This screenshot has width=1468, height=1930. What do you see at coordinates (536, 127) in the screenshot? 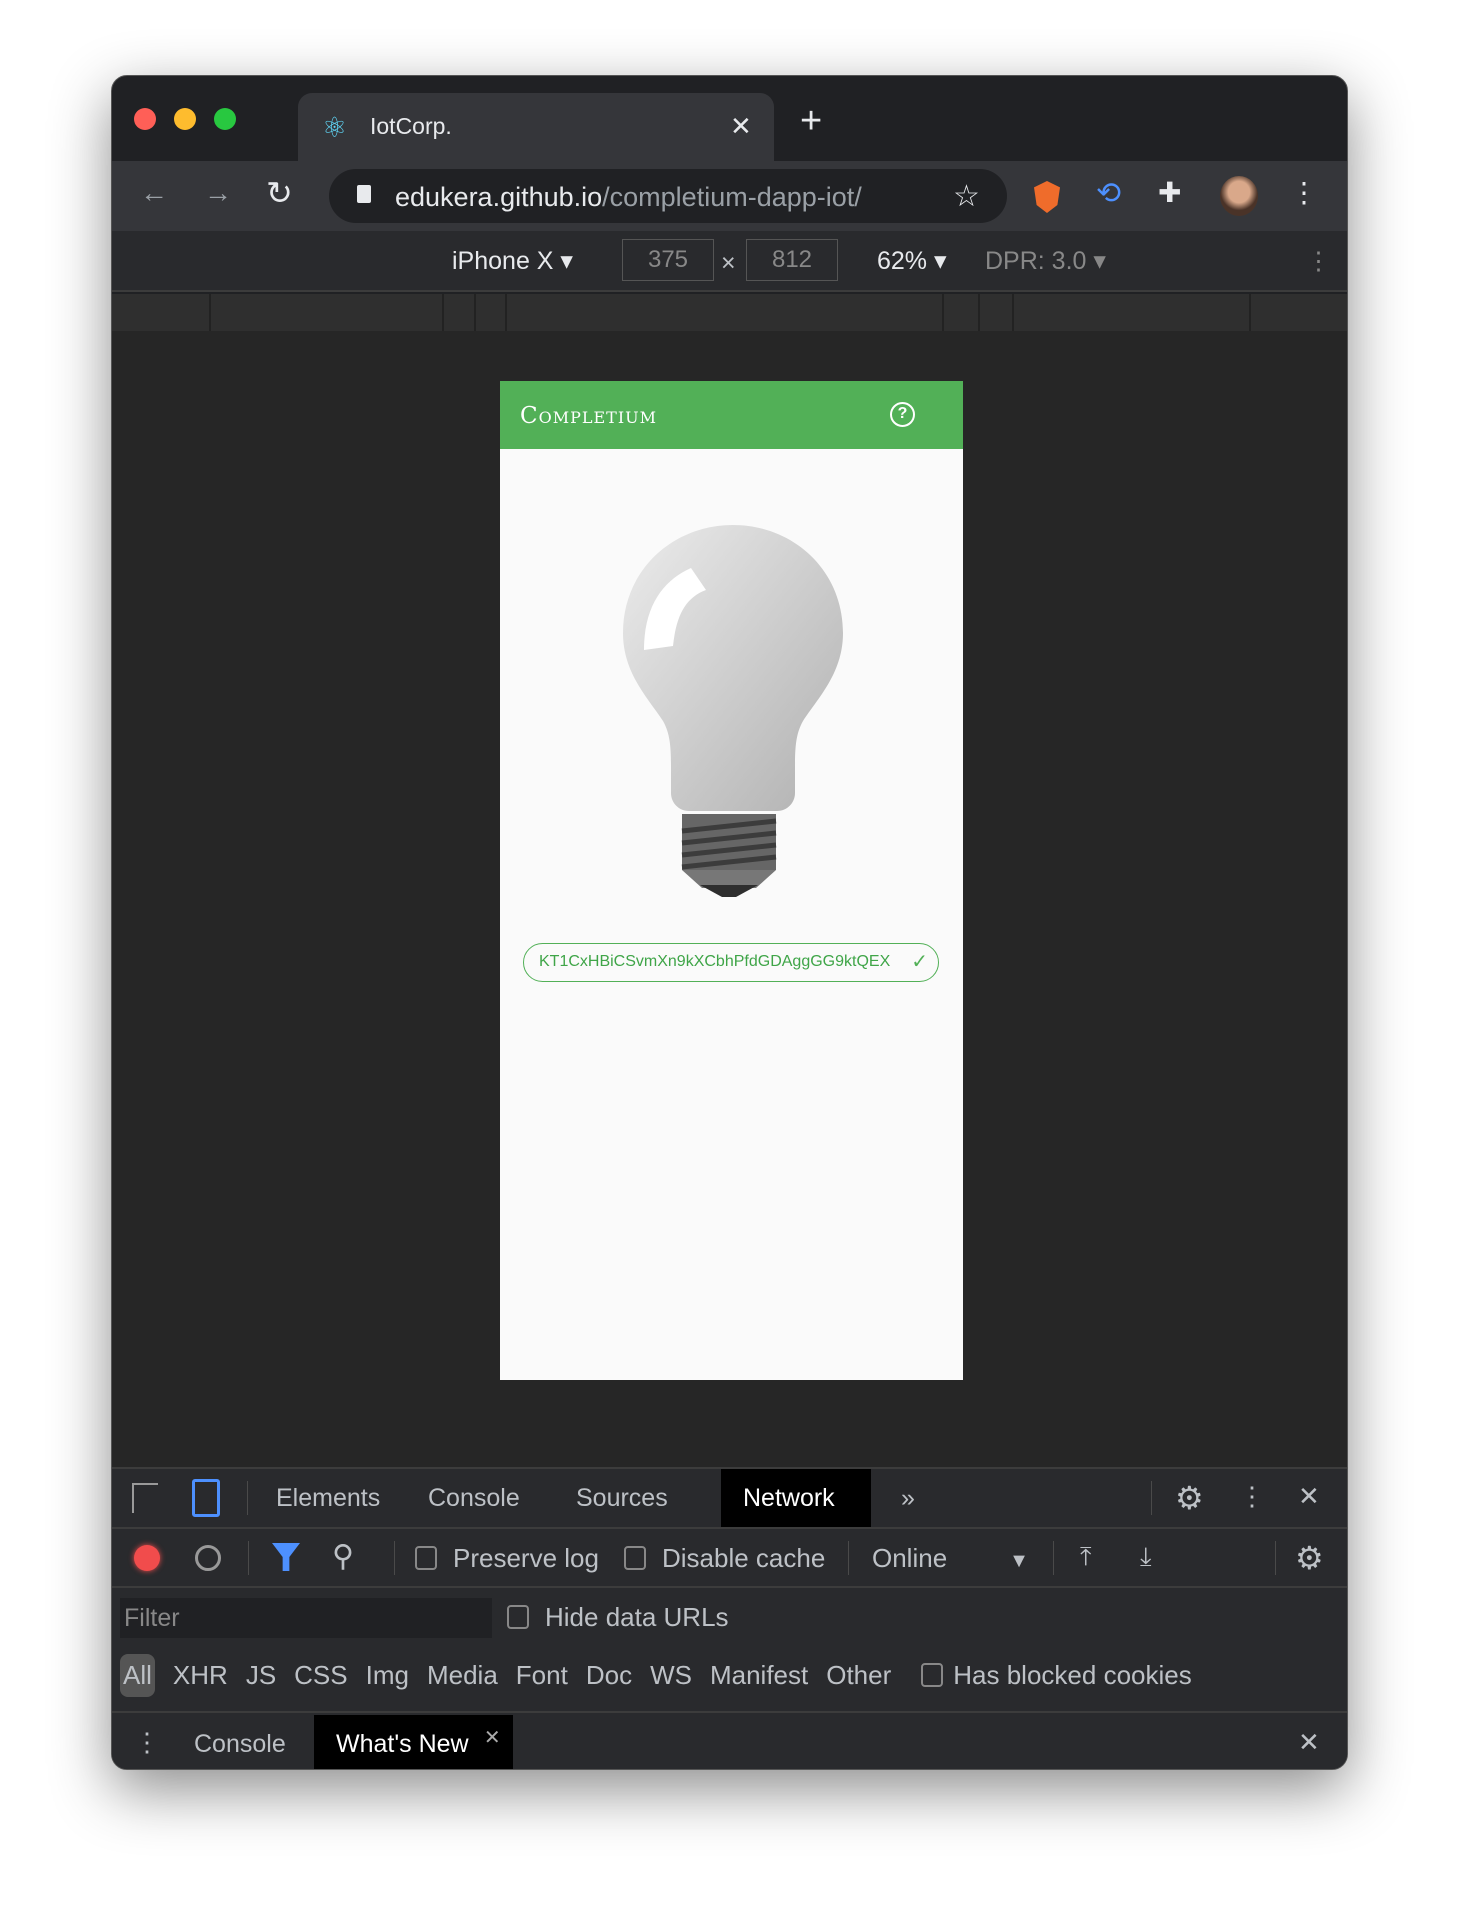
I see `browser-tab: ⚛ IotCorp. ✕` at bounding box center [536, 127].